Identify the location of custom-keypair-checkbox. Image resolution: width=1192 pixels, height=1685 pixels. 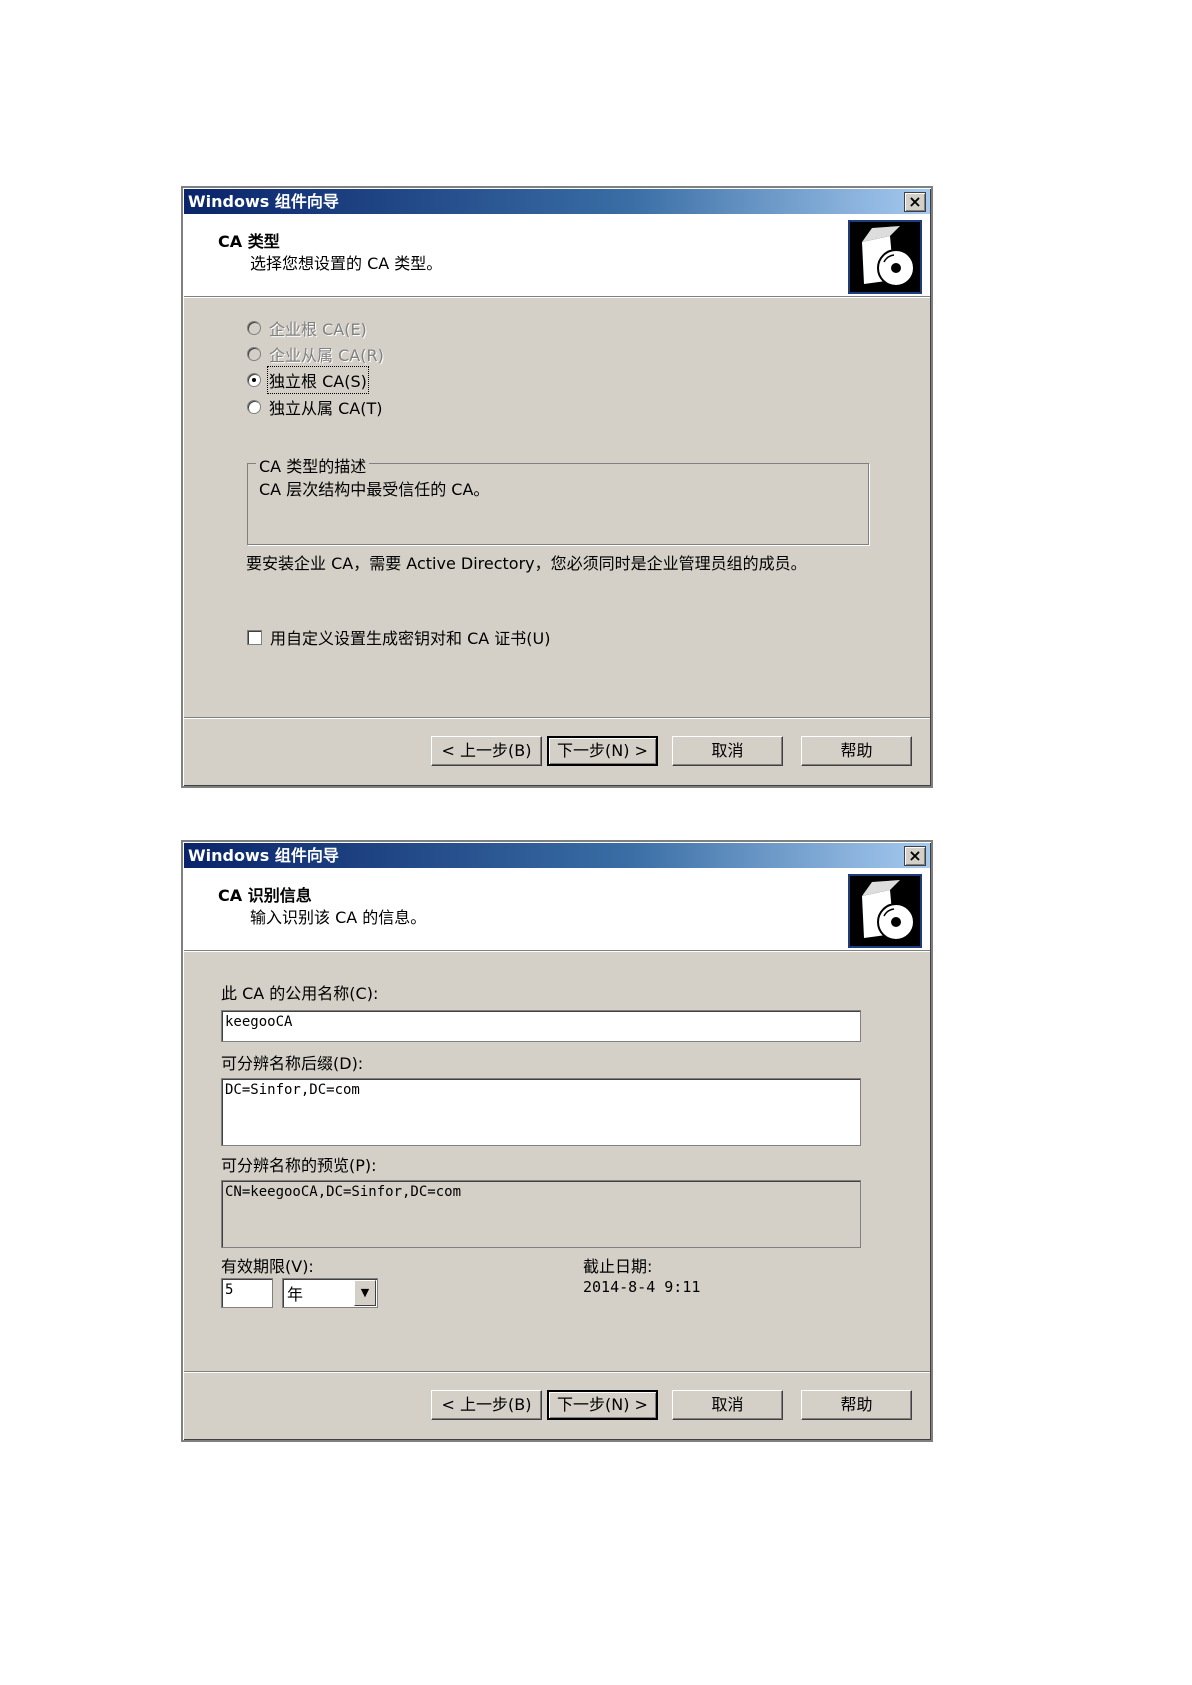
(254, 637).